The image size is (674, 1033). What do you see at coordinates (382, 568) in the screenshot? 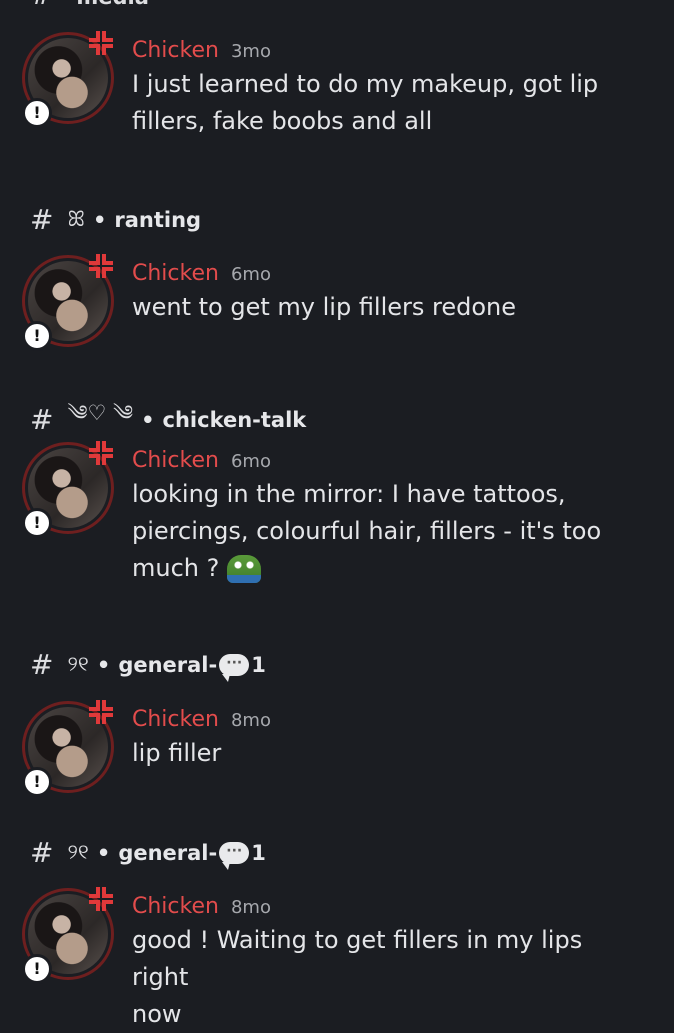
I see `message-line-last: much ?` at bounding box center [382, 568].